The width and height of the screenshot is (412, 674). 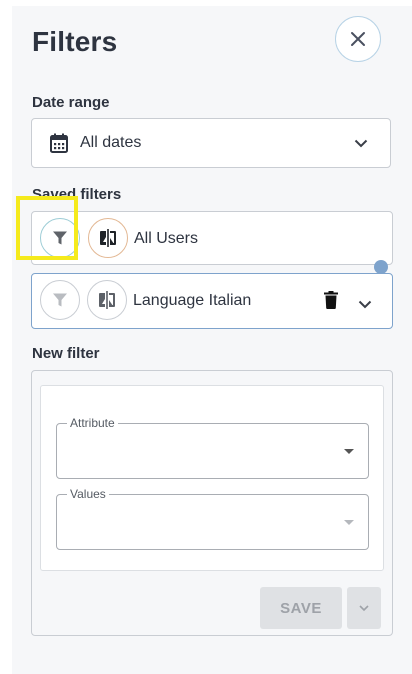 I want to click on values-select: Values, so click(x=212, y=518).